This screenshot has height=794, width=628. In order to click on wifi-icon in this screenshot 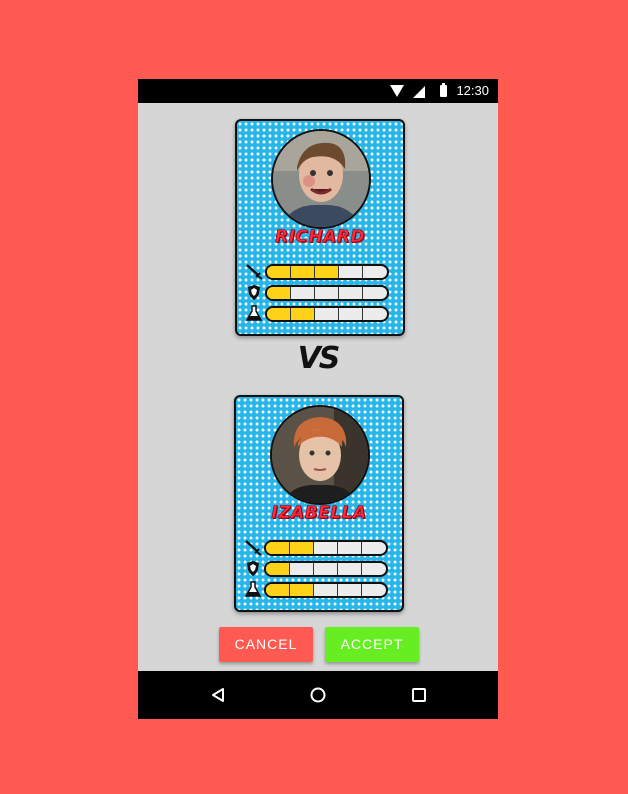, I will do `click(397, 91)`.